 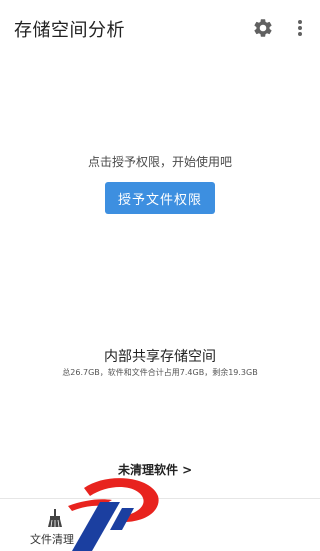 What do you see at coordinates (159, 162) in the screenshot?
I see `permission-hint: 点击授予权限，开始使用吧` at bounding box center [159, 162].